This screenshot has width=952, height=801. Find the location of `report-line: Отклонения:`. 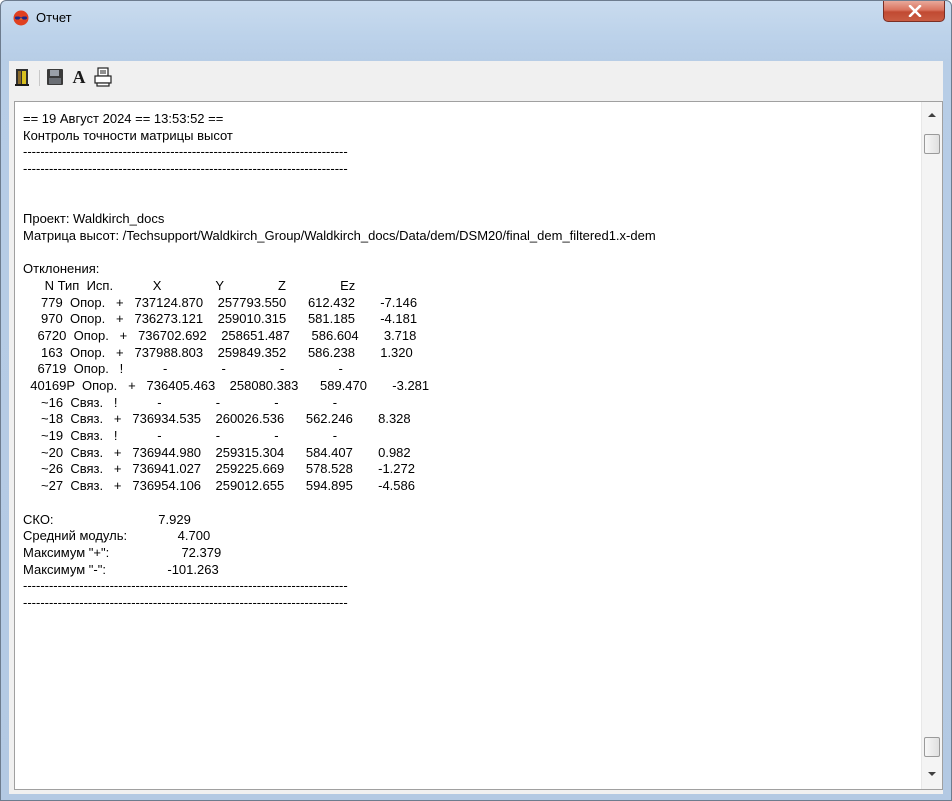

report-line: Отклонения: is located at coordinates (61, 269).